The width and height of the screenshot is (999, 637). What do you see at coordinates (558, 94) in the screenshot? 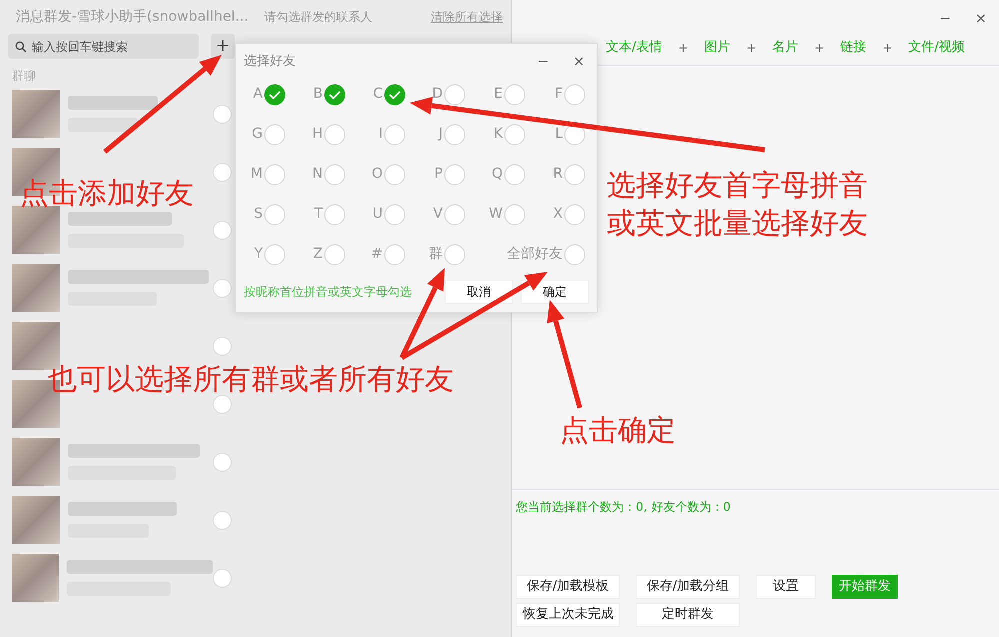
I see `option-label: F` at bounding box center [558, 94].